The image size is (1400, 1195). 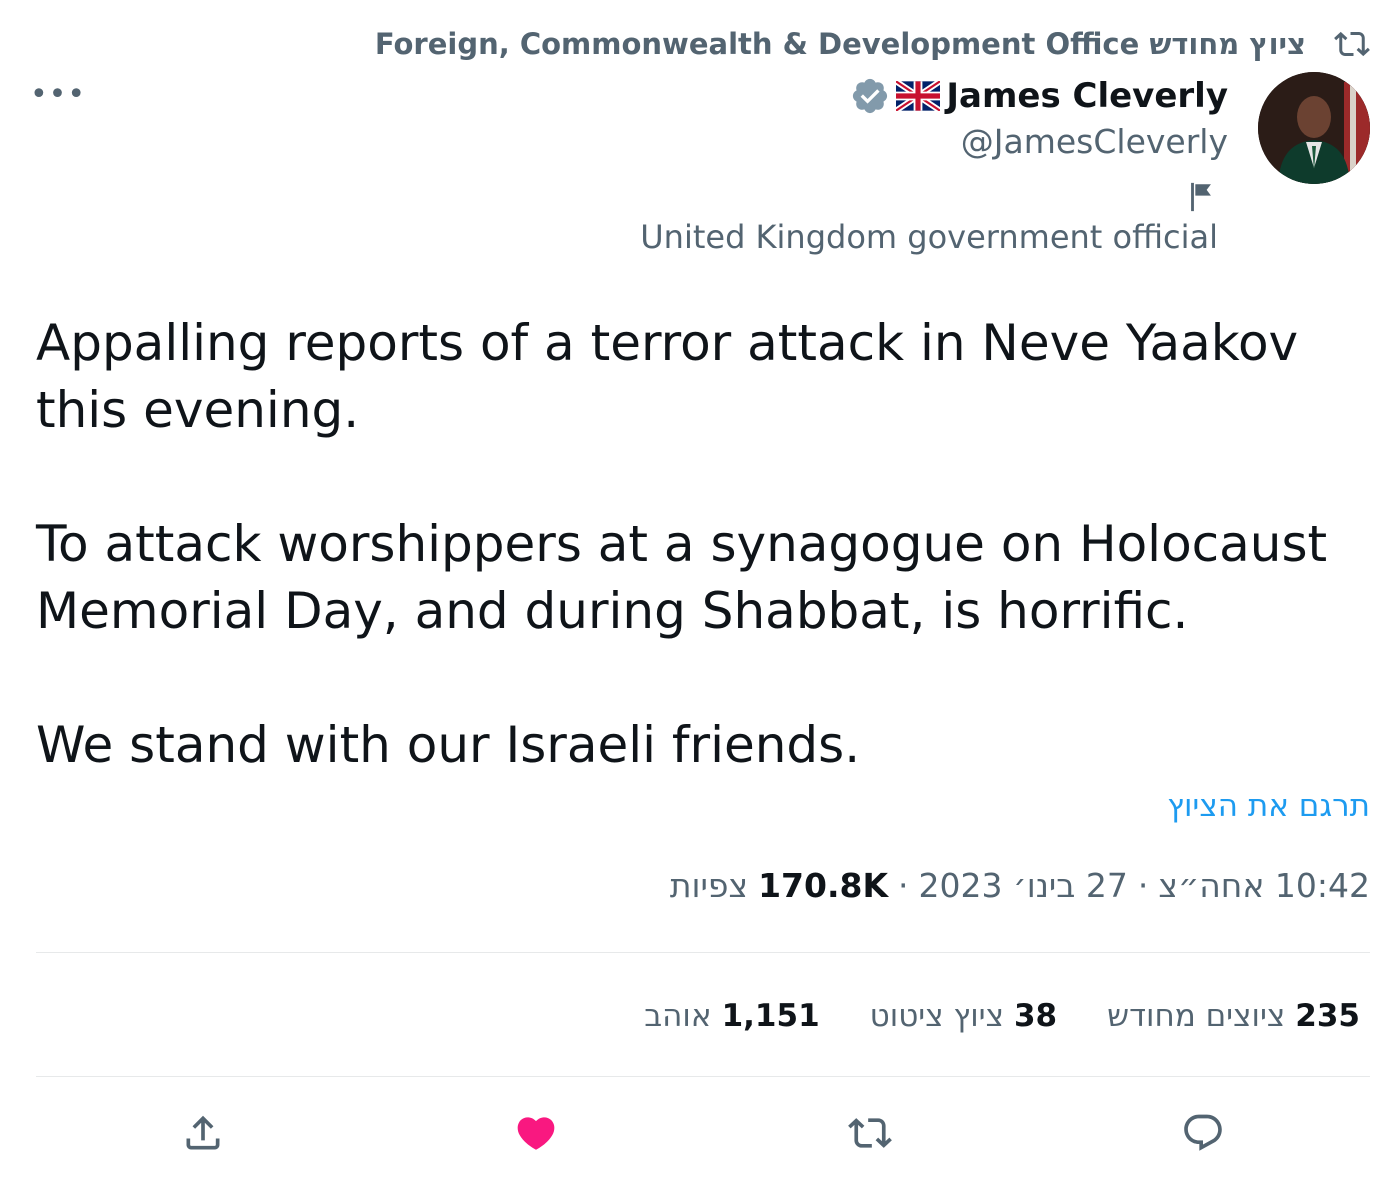 I want to click on like-button, so click(x=536, y=1133).